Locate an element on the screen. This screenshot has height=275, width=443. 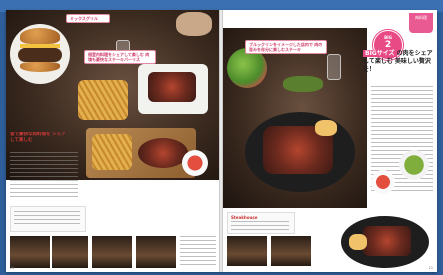
sliced-steak is located at coordinates (172, 87).